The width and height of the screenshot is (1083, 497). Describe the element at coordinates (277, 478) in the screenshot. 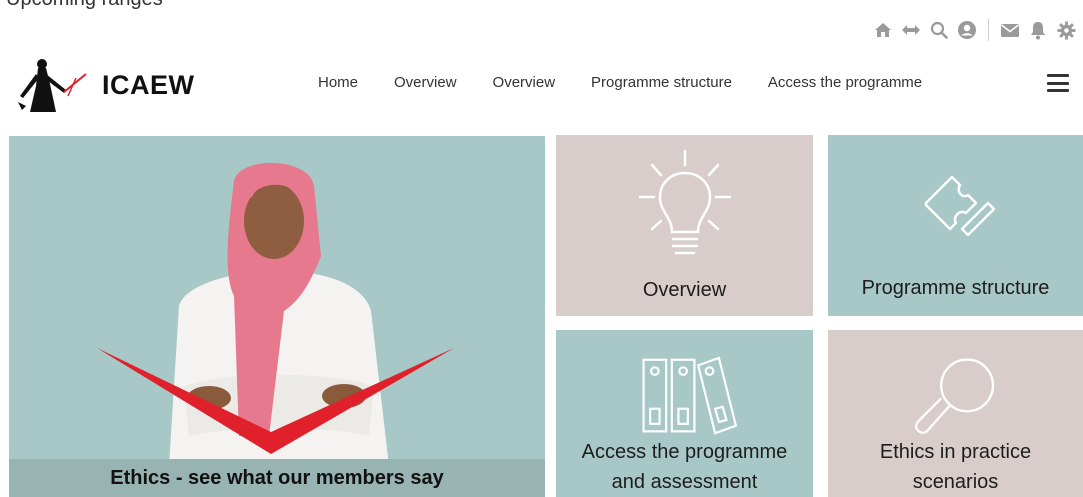

I see `hero-caption: Ethics - see what our members say` at that location.